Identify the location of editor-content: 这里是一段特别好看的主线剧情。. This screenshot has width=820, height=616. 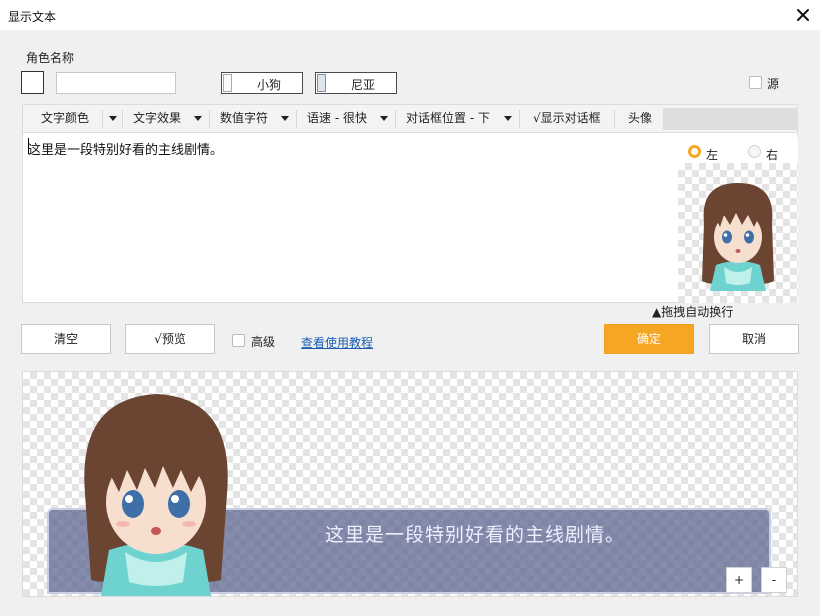
(125, 148).